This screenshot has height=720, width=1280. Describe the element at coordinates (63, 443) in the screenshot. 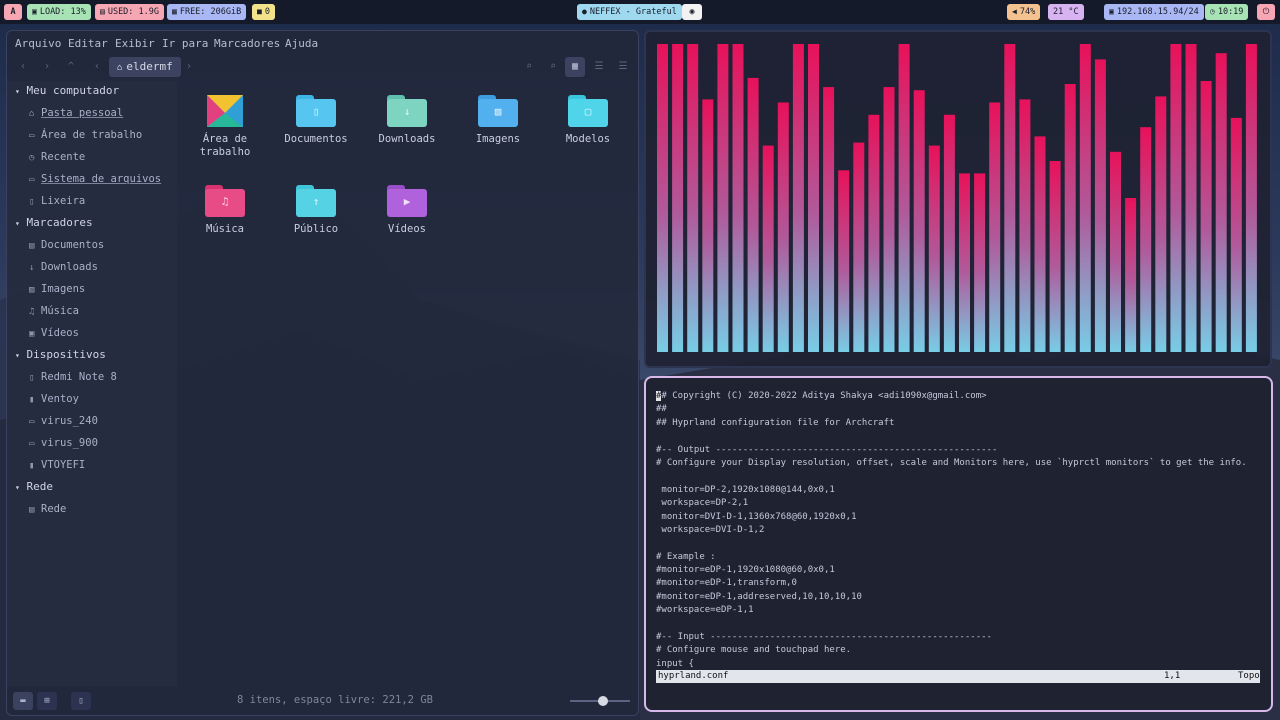

I see `sidebar-item-virus-900: ▭ virus_900` at that location.